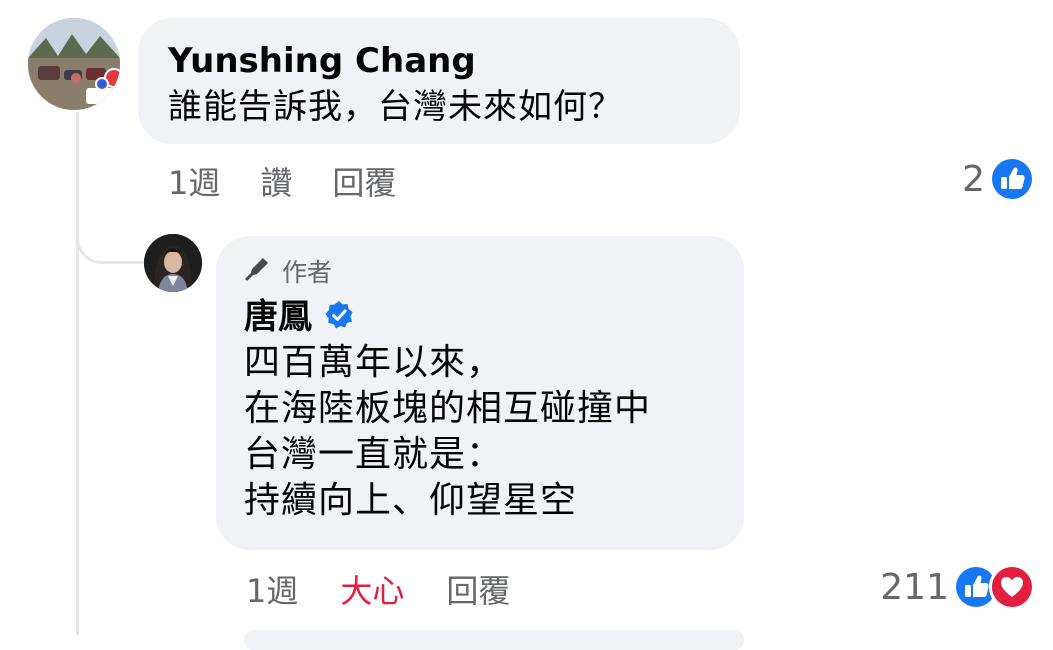 This screenshot has width=1053, height=650. Describe the element at coordinates (439, 61) in the screenshot. I see `comment-author: Yunshing Chang` at that location.